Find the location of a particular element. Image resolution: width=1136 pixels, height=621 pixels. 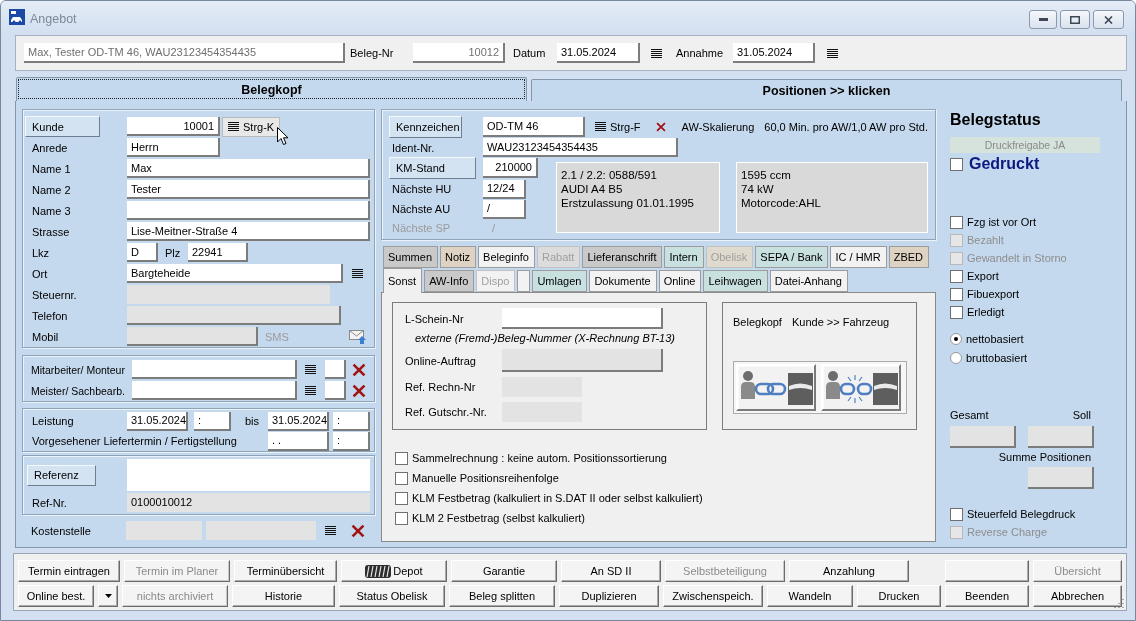

dropdown-button is located at coordinates (108, 596).